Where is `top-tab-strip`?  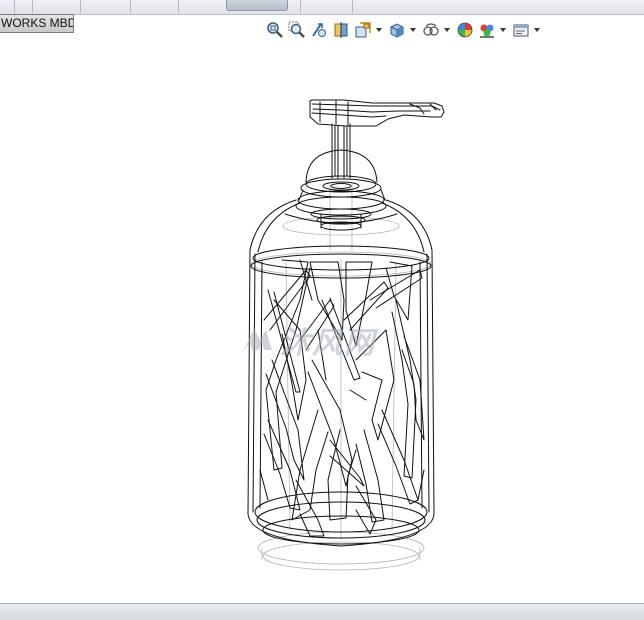 top-tab-strip is located at coordinates (322, 7).